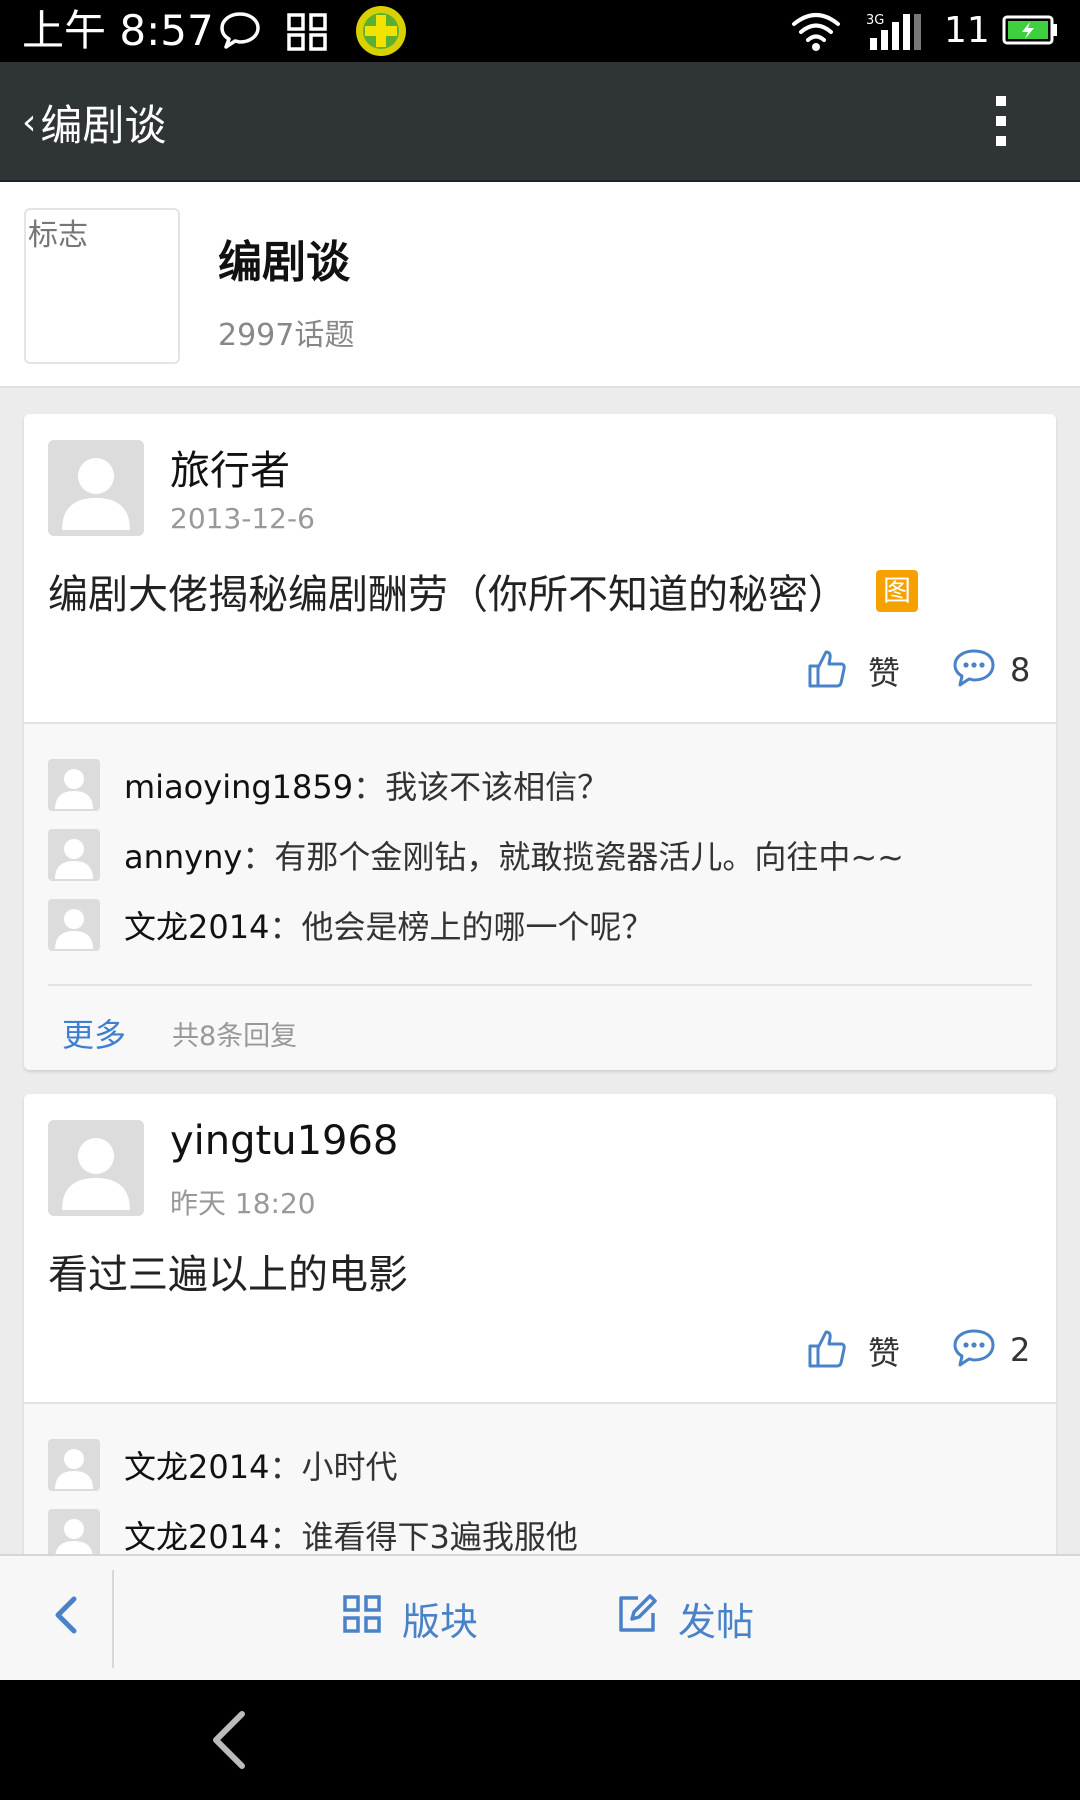 Image resolution: width=1080 pixels, height=1800 pixels. I want to click on chevron-left-icon, so click(65, 1617).